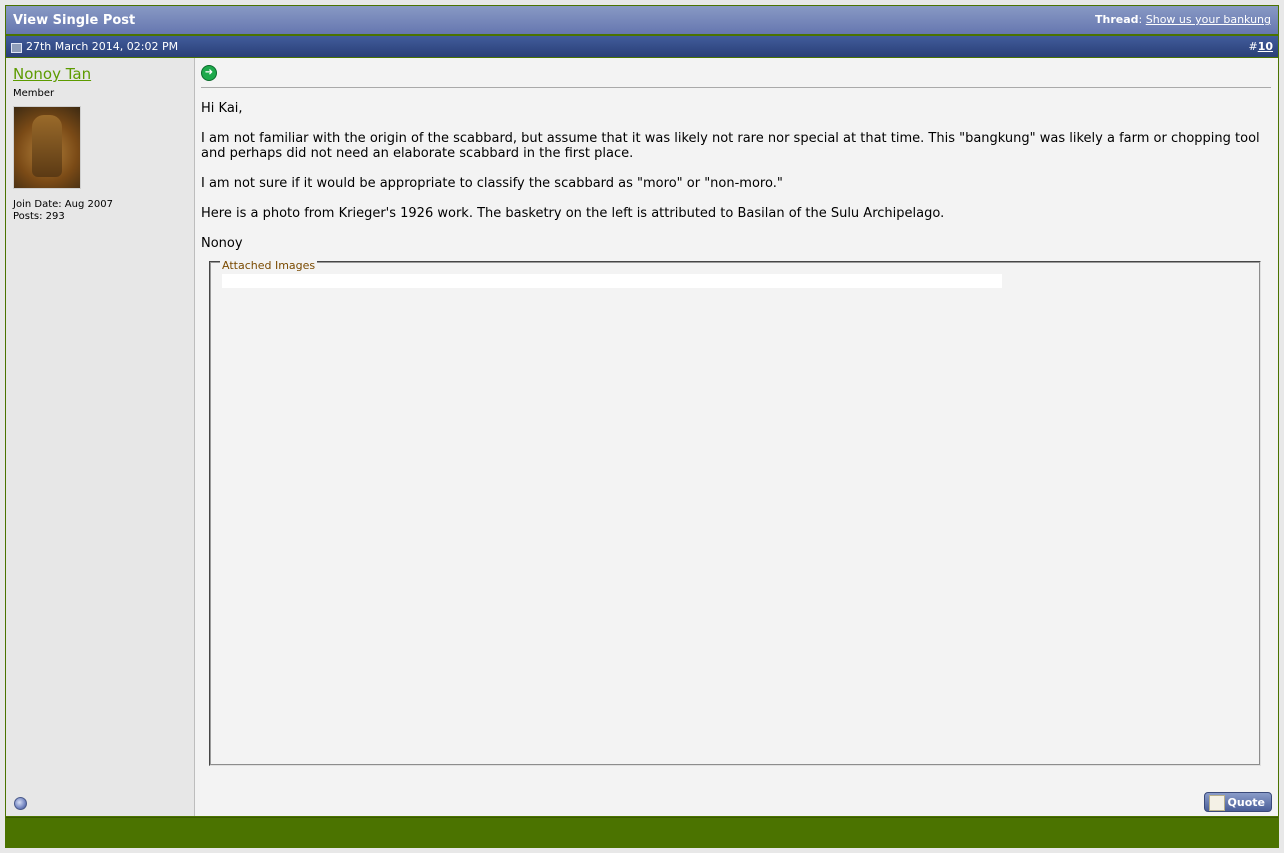  I want to click on post-date-wrap: 27th March 2014, 02:02 PM, so click(94, 46).